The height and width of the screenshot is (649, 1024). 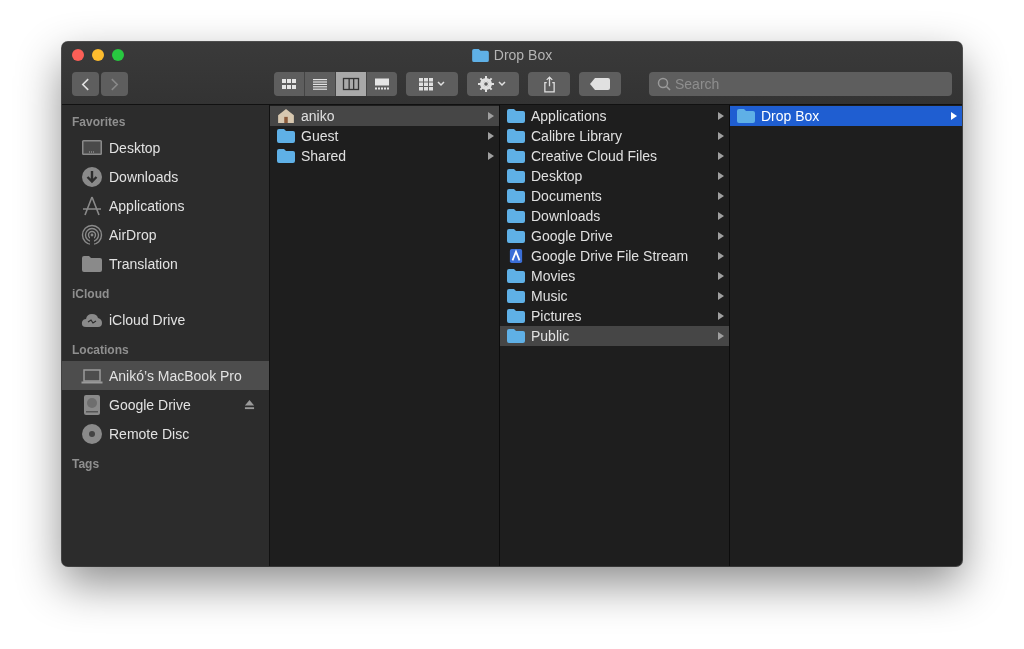 I want to click on close-button, so click(x=78, y=55).